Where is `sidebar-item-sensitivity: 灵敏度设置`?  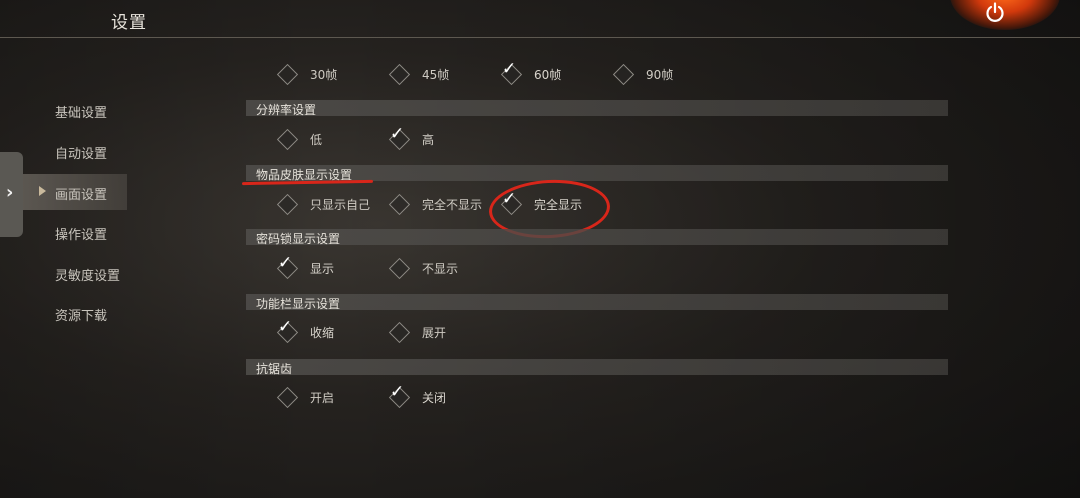 sidebar-item-sensitivity: 灵敏度设置 is located at coordinates (87, 274).